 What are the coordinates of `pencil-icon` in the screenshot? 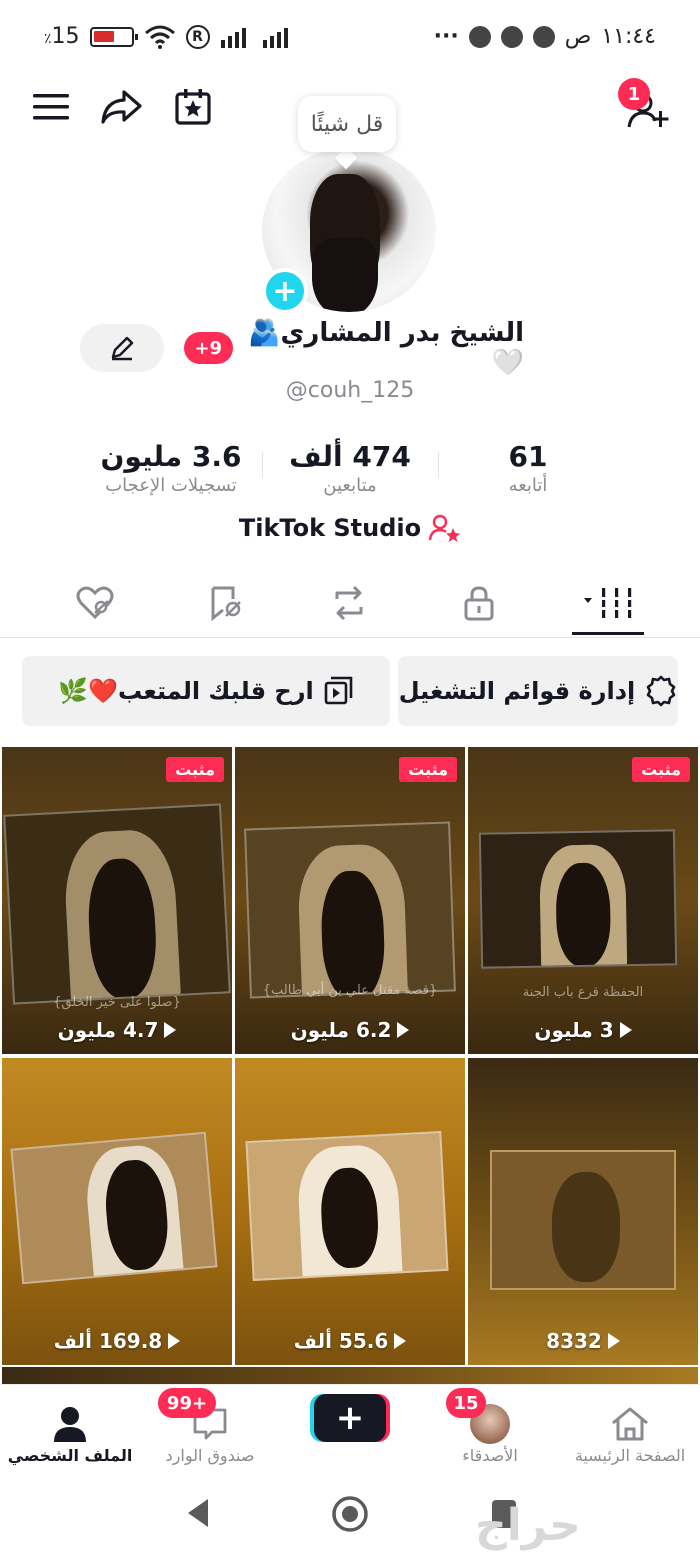 It's located at (122, 348).